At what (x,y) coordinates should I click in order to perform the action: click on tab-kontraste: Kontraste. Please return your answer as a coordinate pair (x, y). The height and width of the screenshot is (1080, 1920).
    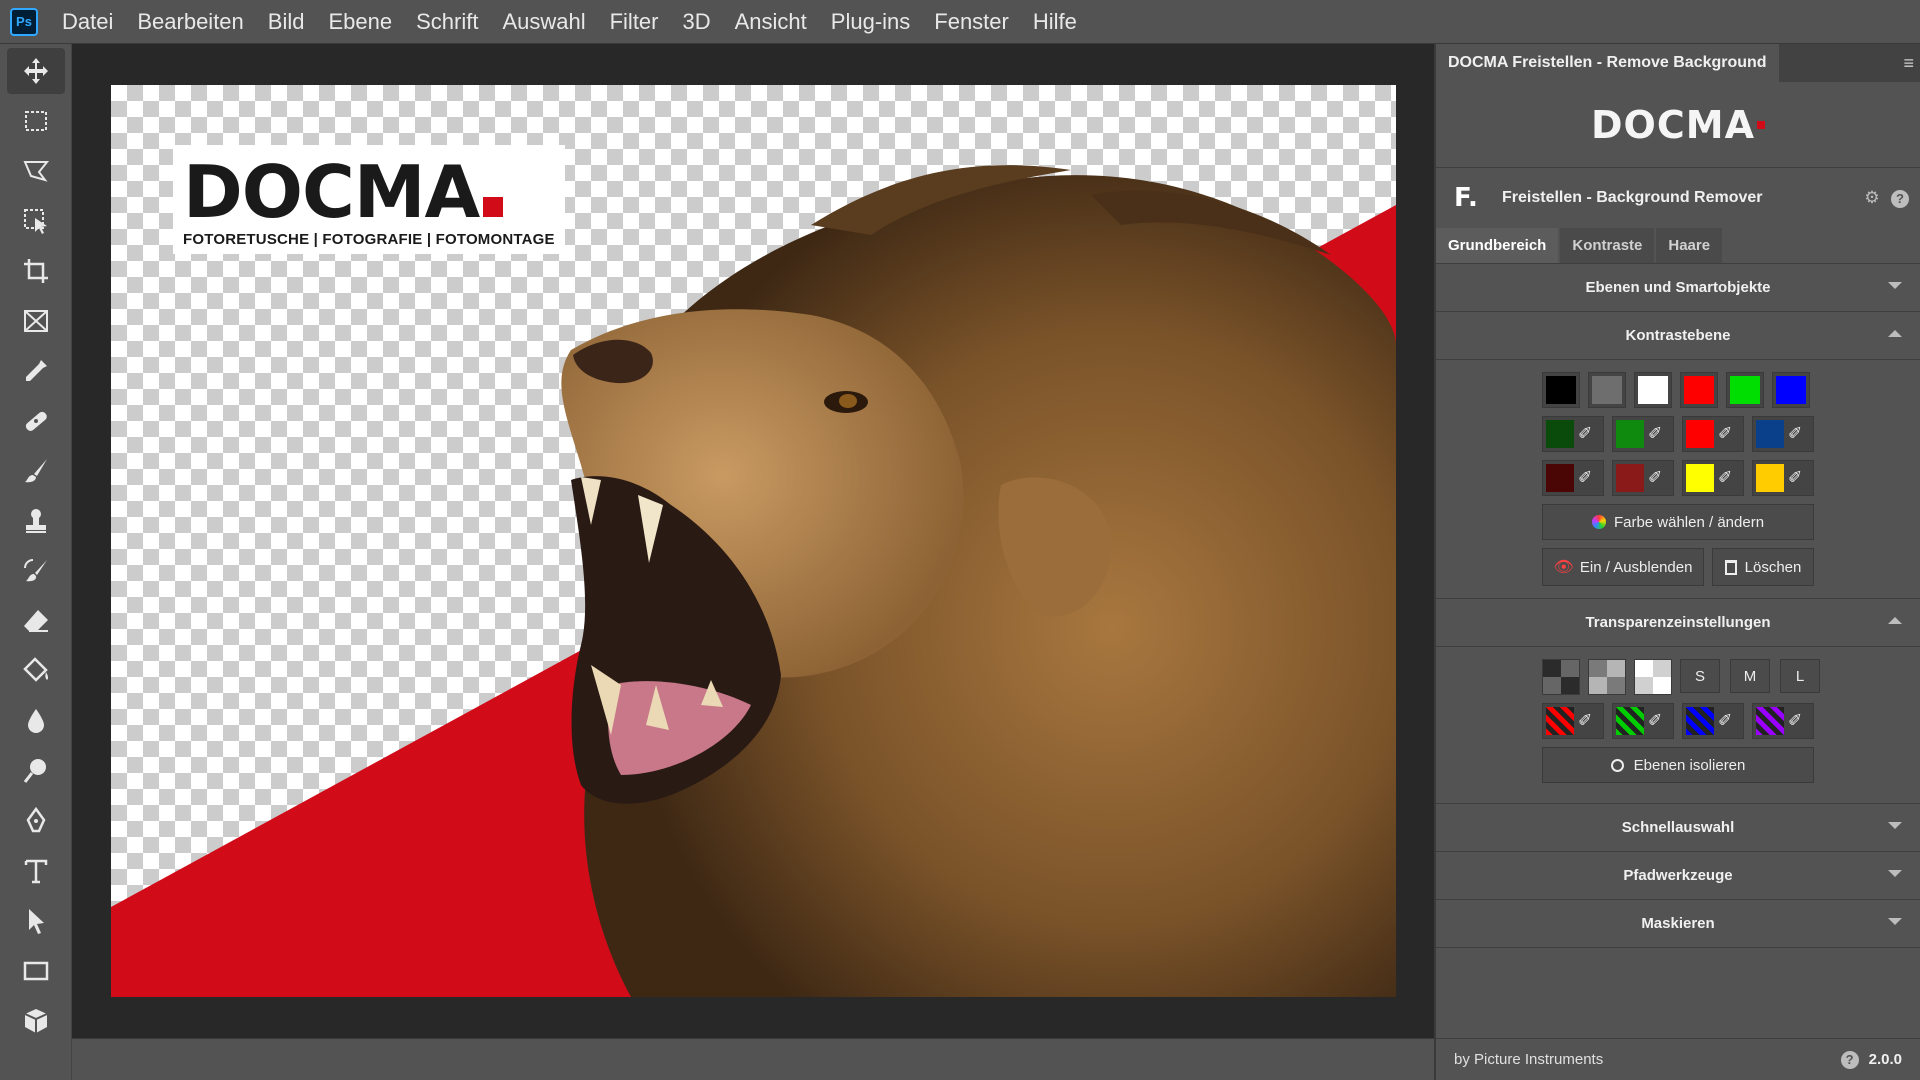
    Looking at the image, I should click on (1607, 245).